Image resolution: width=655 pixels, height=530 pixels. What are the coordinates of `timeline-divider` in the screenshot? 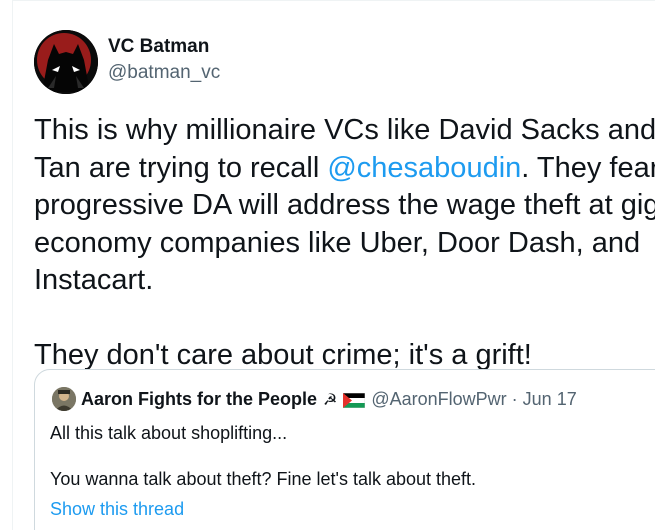 It's located at (12, 265).